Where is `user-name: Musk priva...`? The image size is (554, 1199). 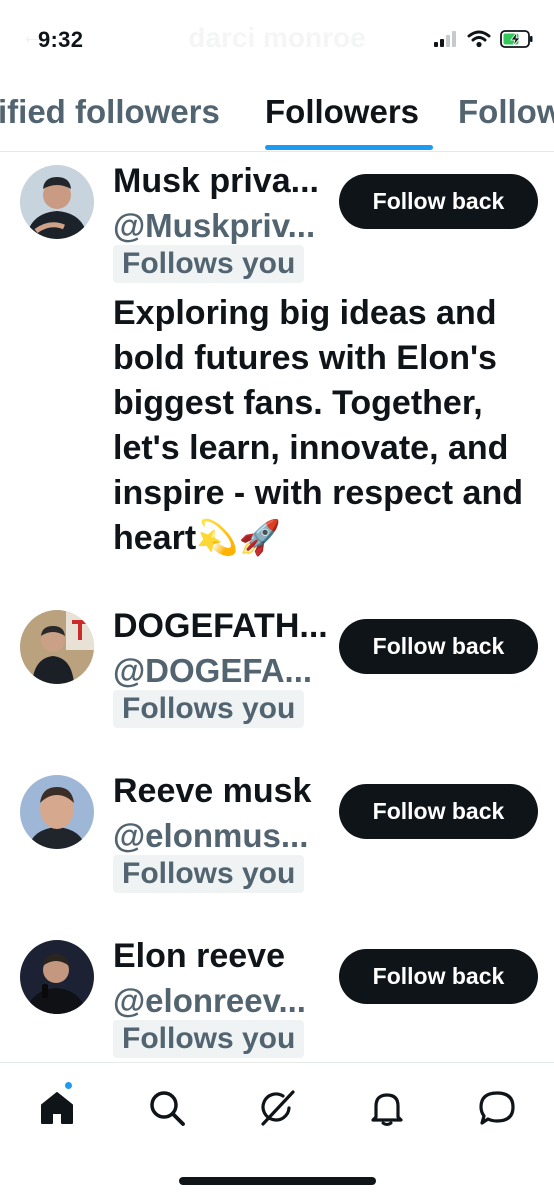
user-name: Musk priva... is located at coordinates (216, 181).